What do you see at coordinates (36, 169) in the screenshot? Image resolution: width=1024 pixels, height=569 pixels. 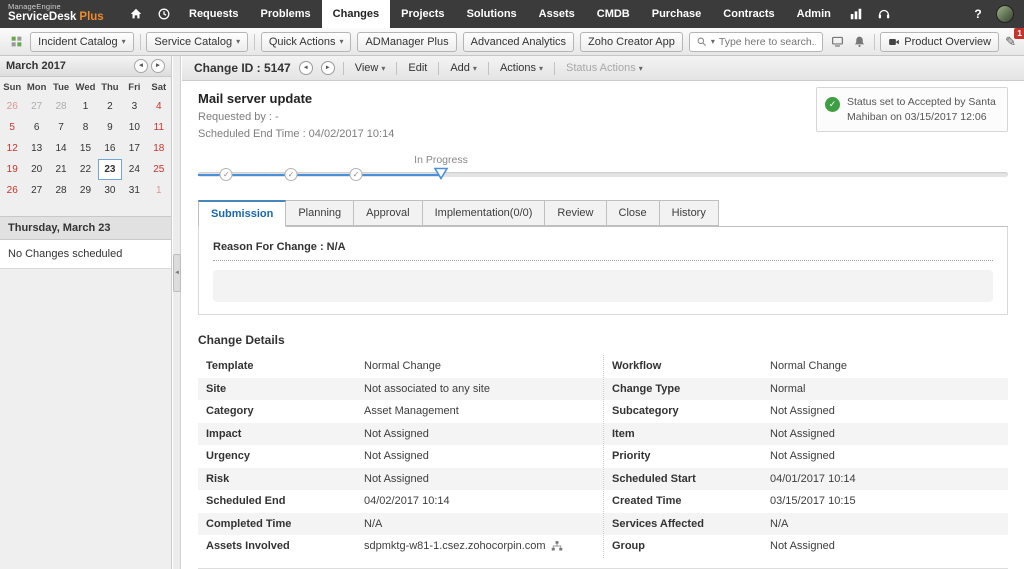 I see `calendar-day: 20` at bounding box center [36, 169].